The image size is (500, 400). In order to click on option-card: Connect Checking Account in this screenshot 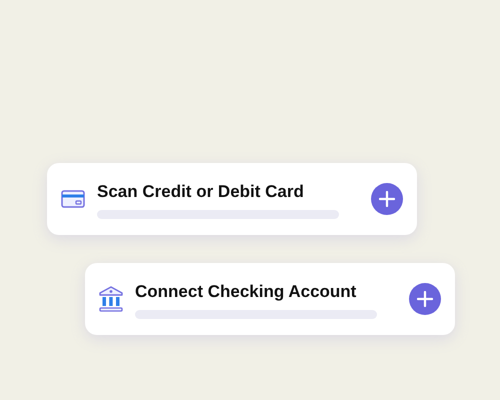, I will do `click(270, 299)`.